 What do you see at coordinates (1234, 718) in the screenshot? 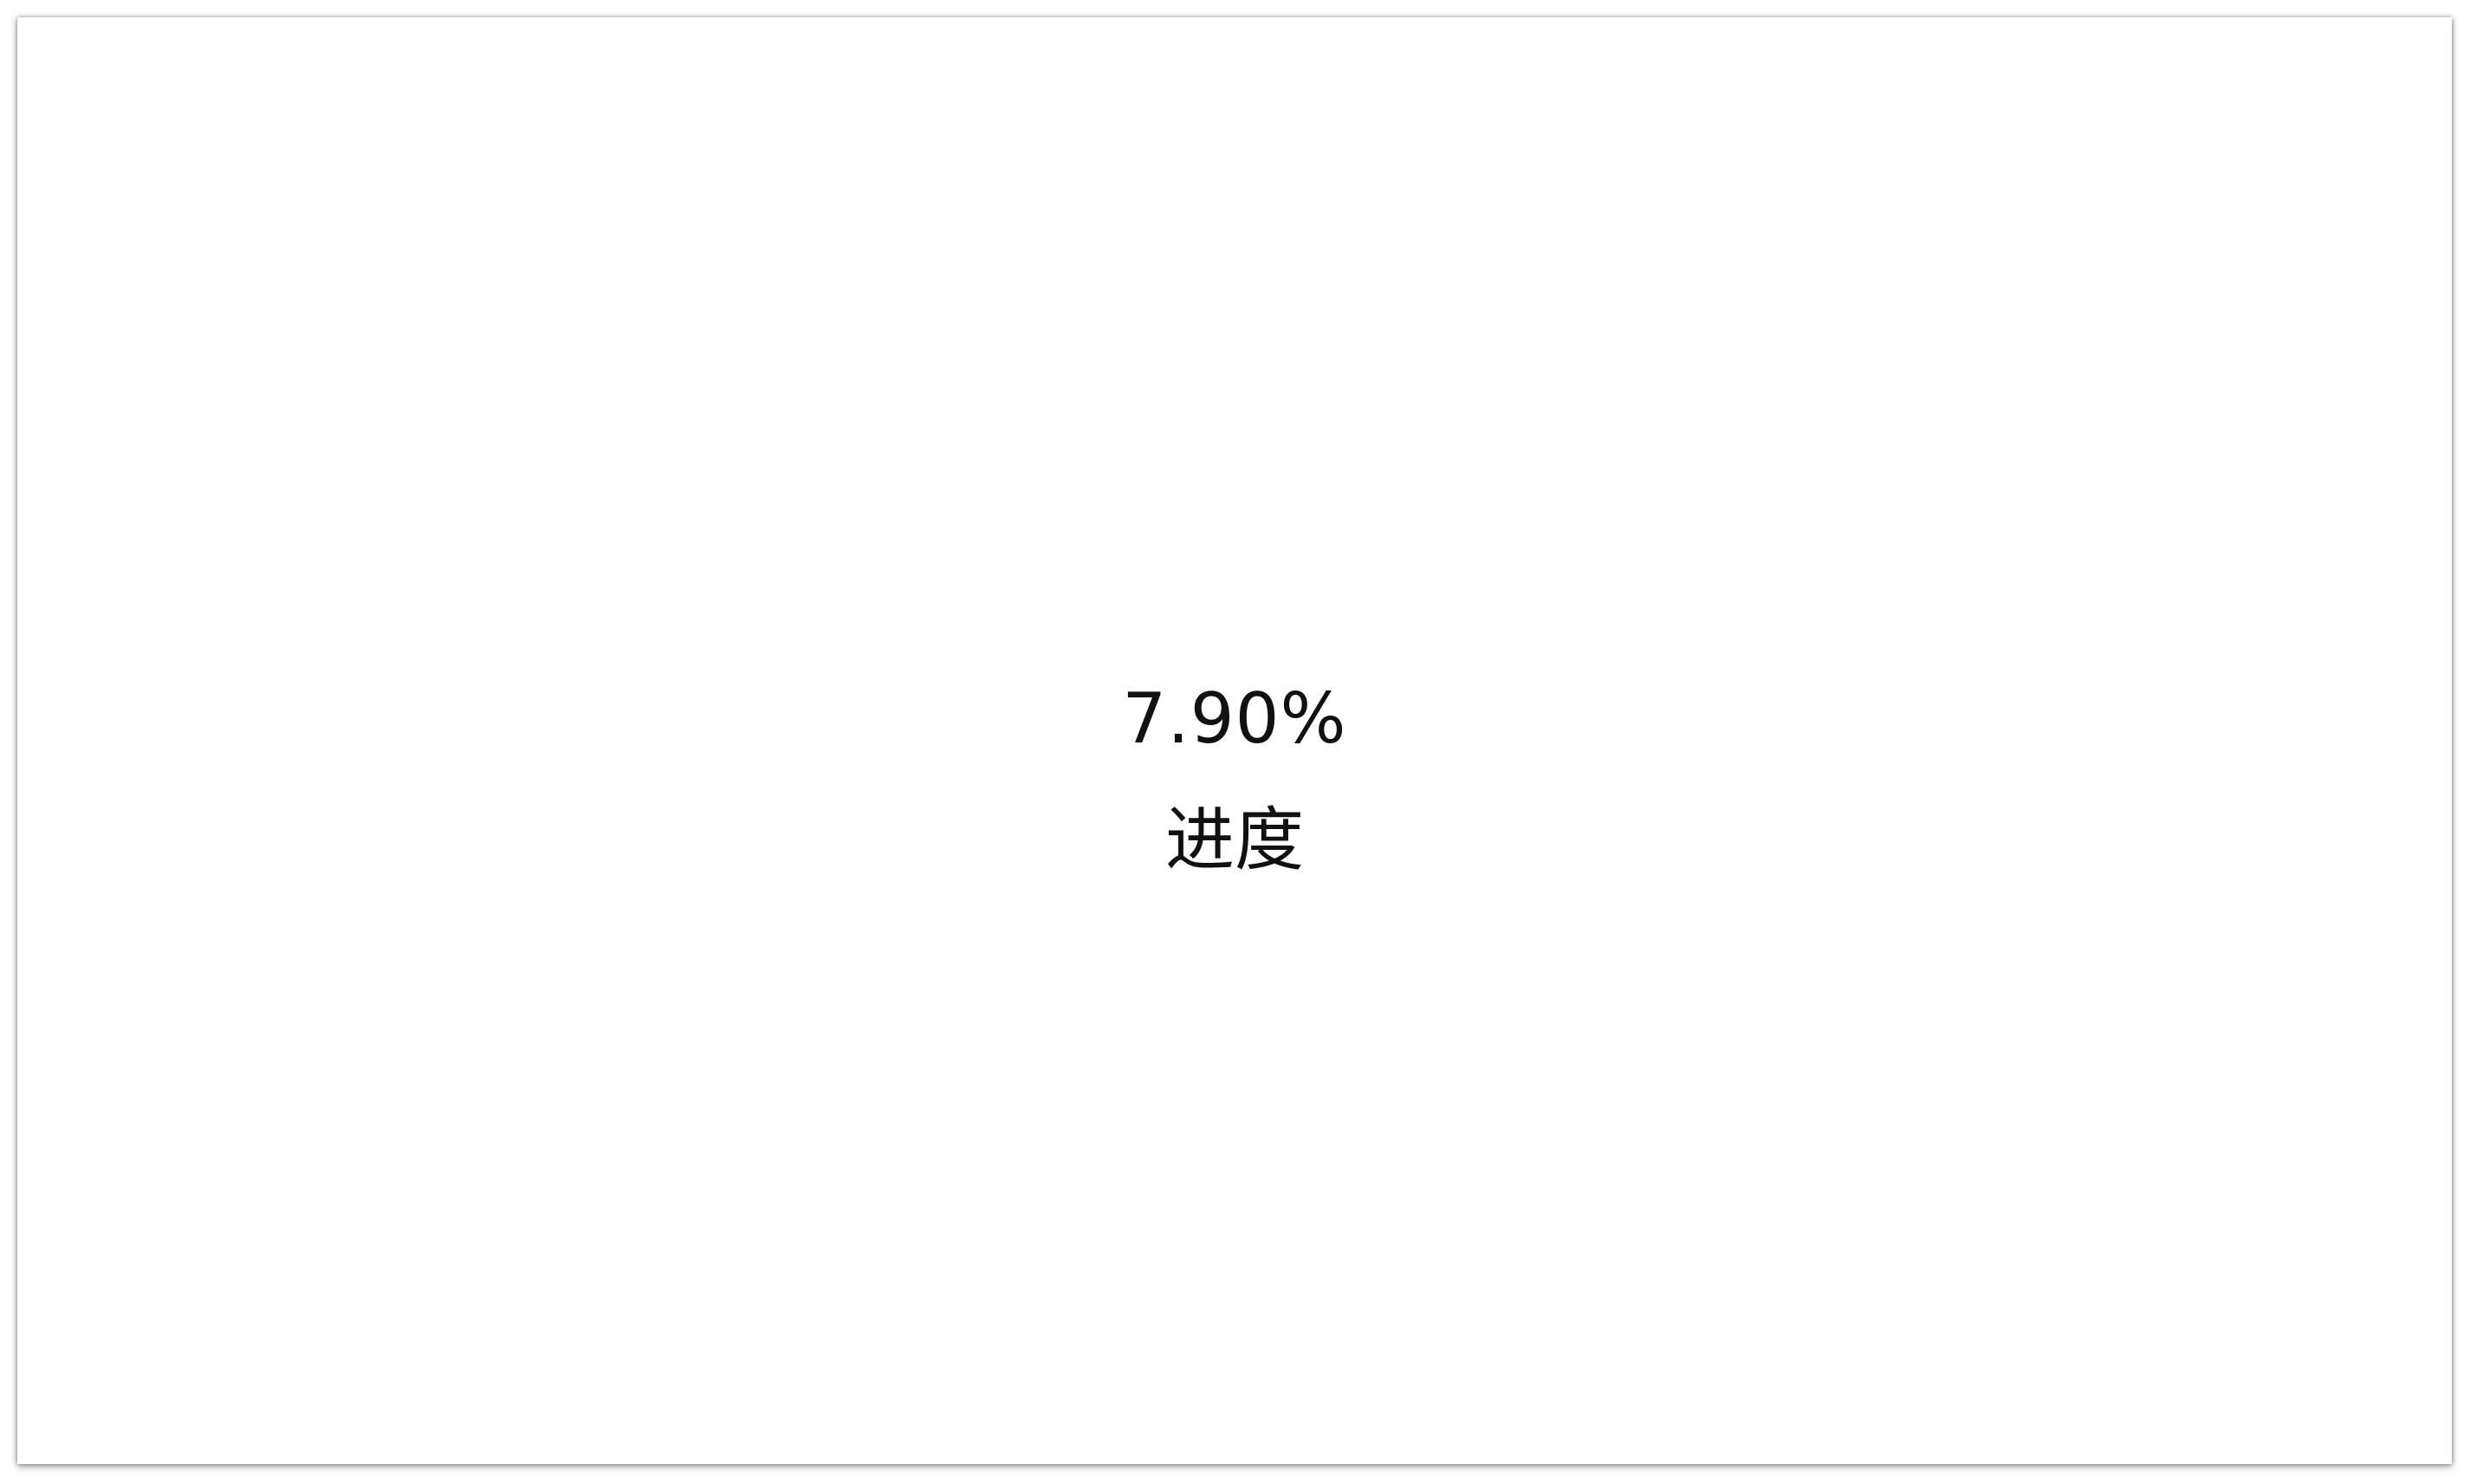
I see `progress-percentage: 7.90%` at bounding box center [1234, 718].